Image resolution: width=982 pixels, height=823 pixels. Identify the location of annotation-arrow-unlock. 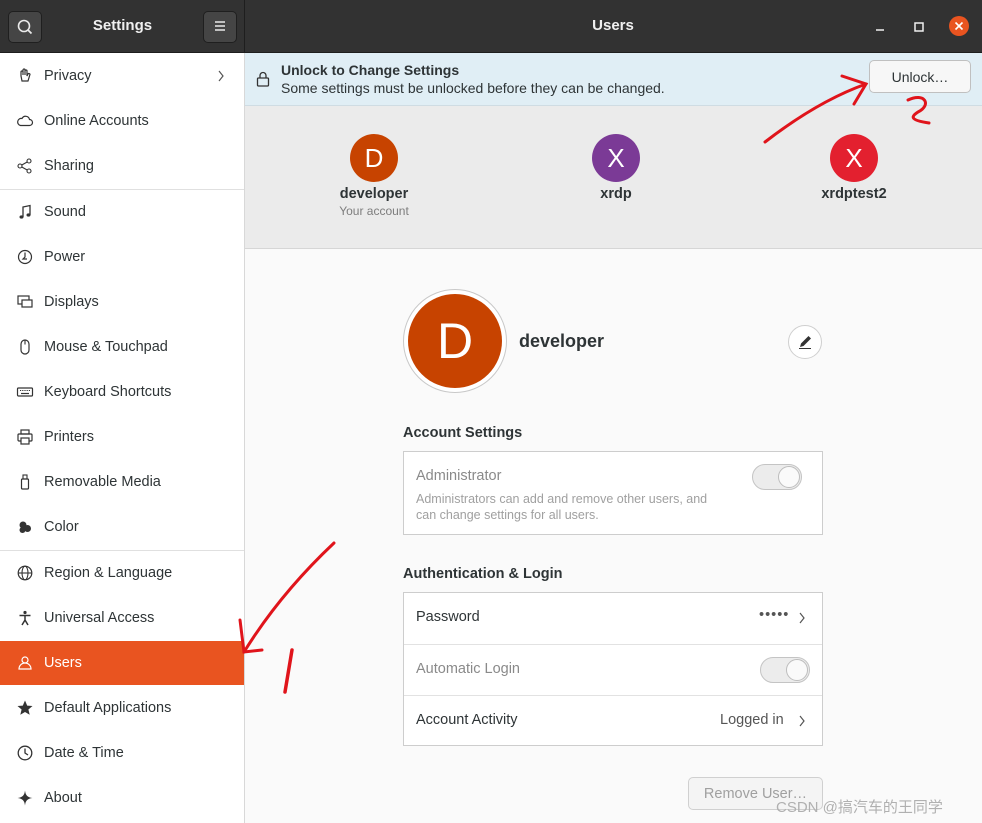
(815, 113).